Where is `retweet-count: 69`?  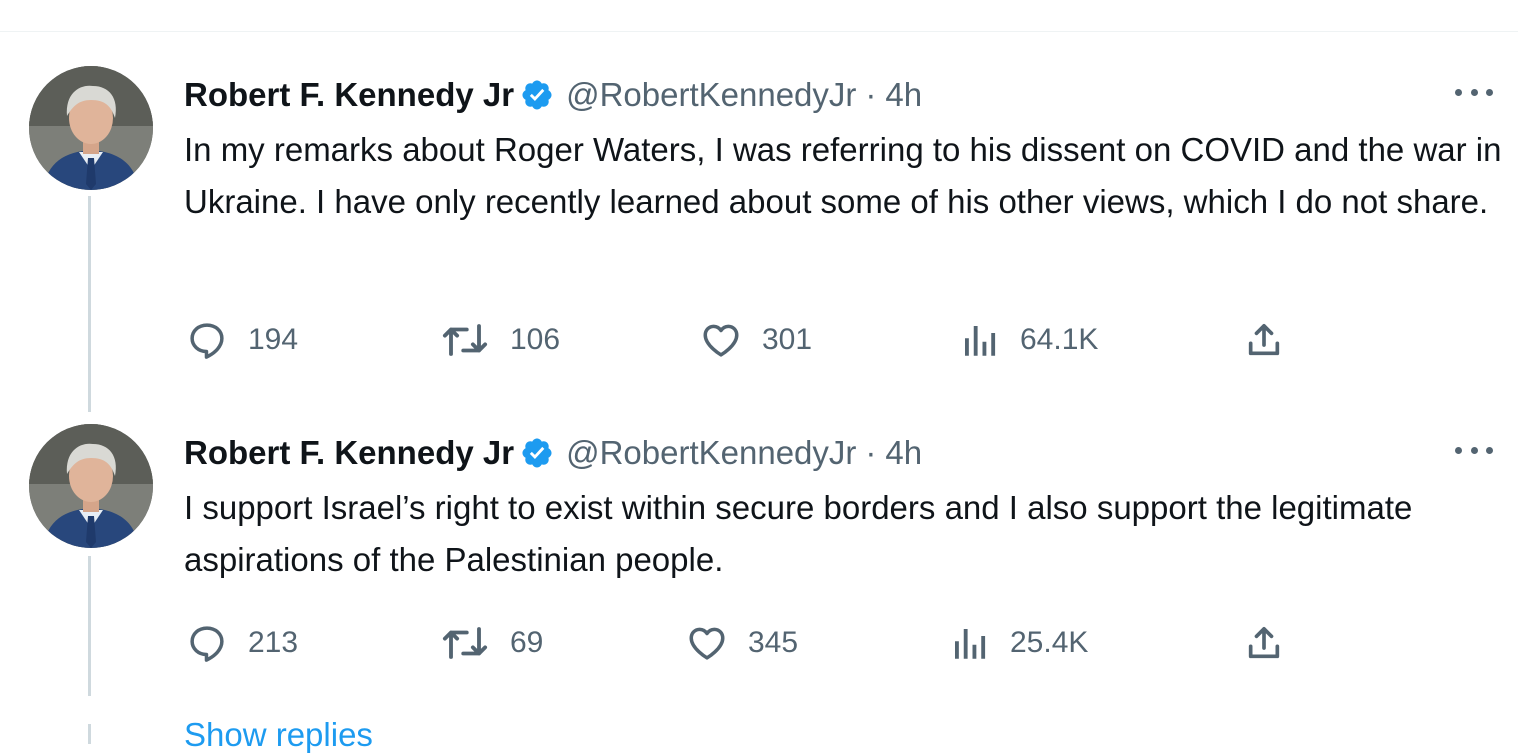
retweet-count: 69 is located at coordinates (527, 642).